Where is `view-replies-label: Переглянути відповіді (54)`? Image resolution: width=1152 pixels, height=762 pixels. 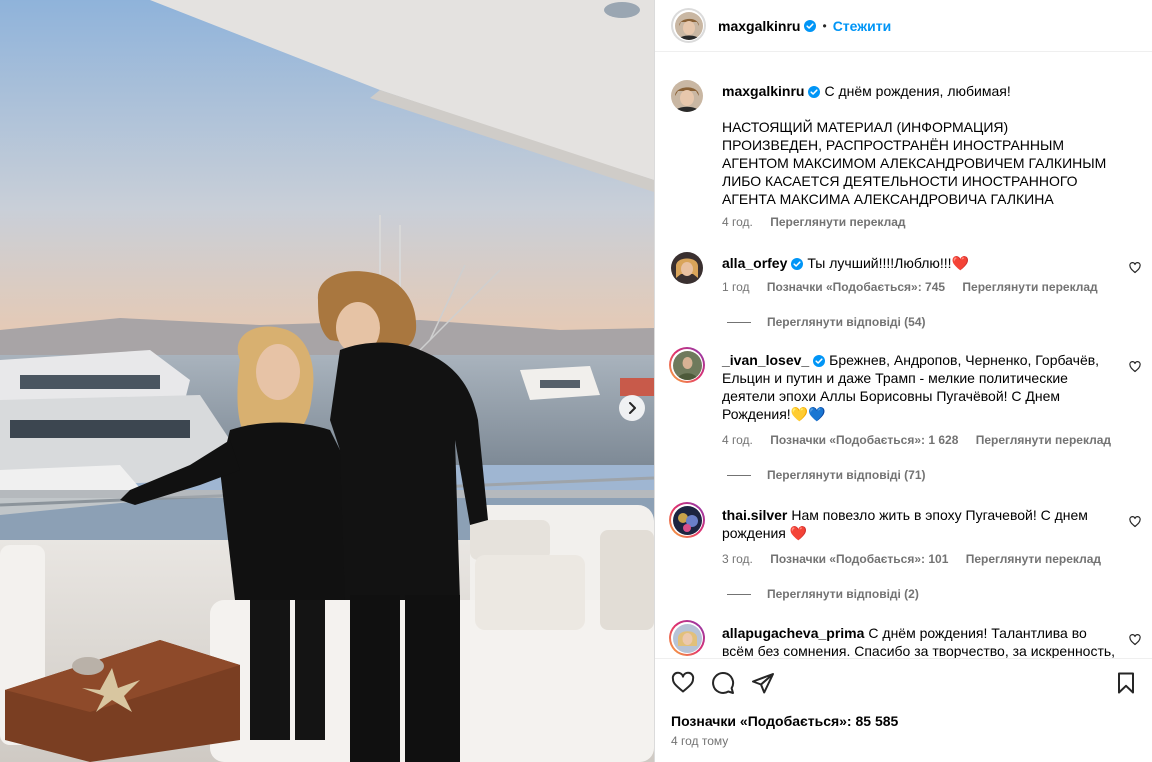 view-replies-label: Переглянути відповіді (54) is located at coordinates (846, 322).